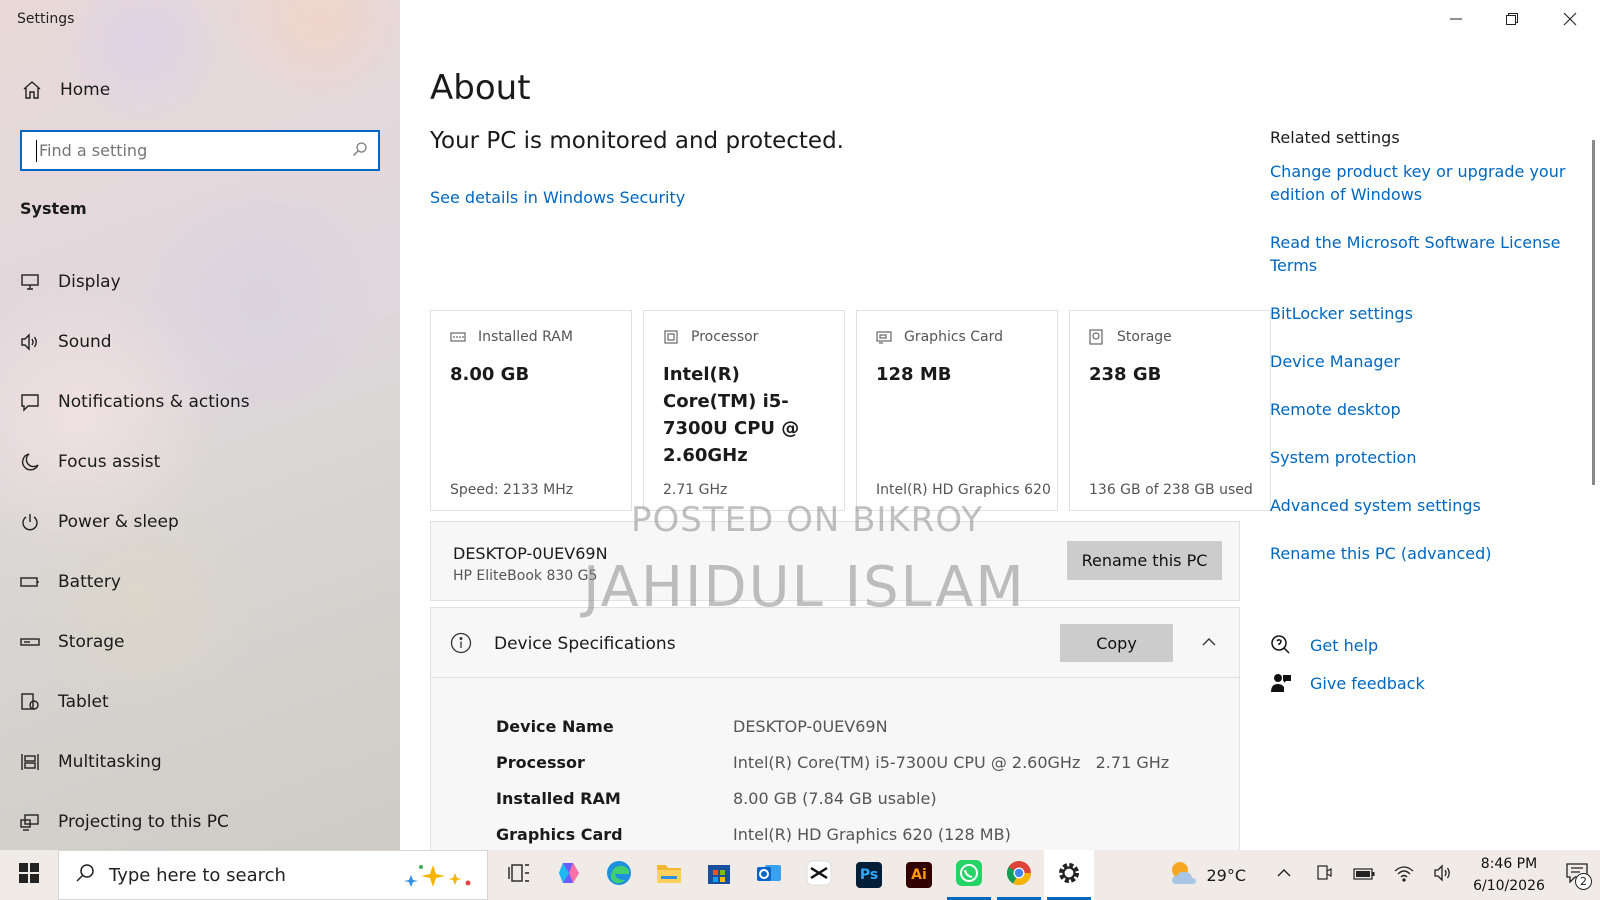 Image resolution: width=1600 pixels, height=900 pixels. I want to click on copy-button: Copy, so click(1116, 643).